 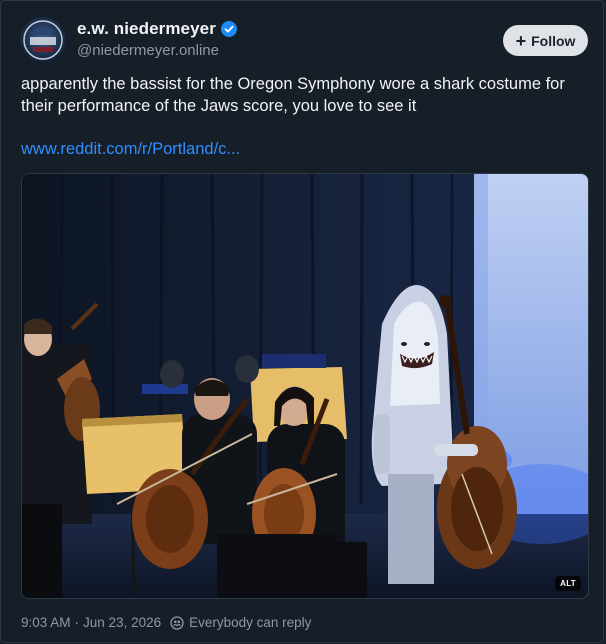 I want to click on reply-setting: Everybody can reply, so click(x=240, y=622).